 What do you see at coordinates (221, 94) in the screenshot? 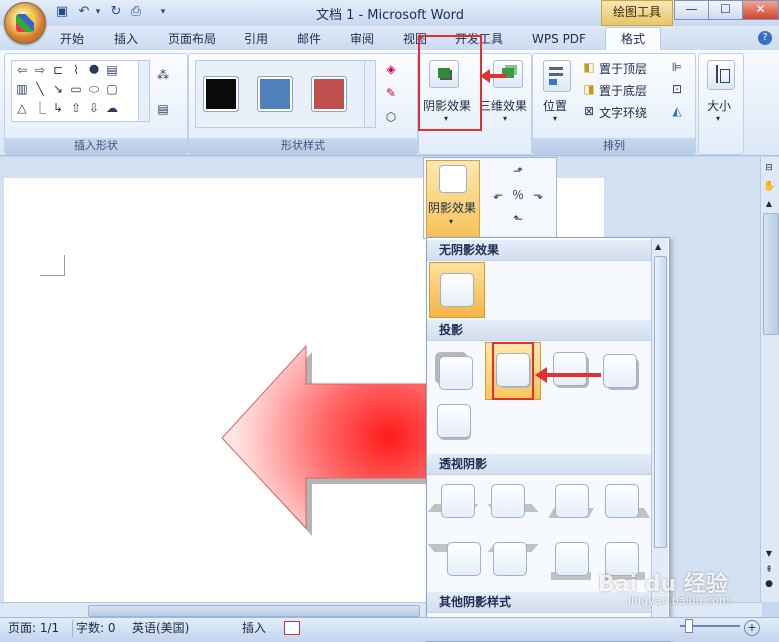
I see `style-swatch-black` at bounding box center [221, 94].